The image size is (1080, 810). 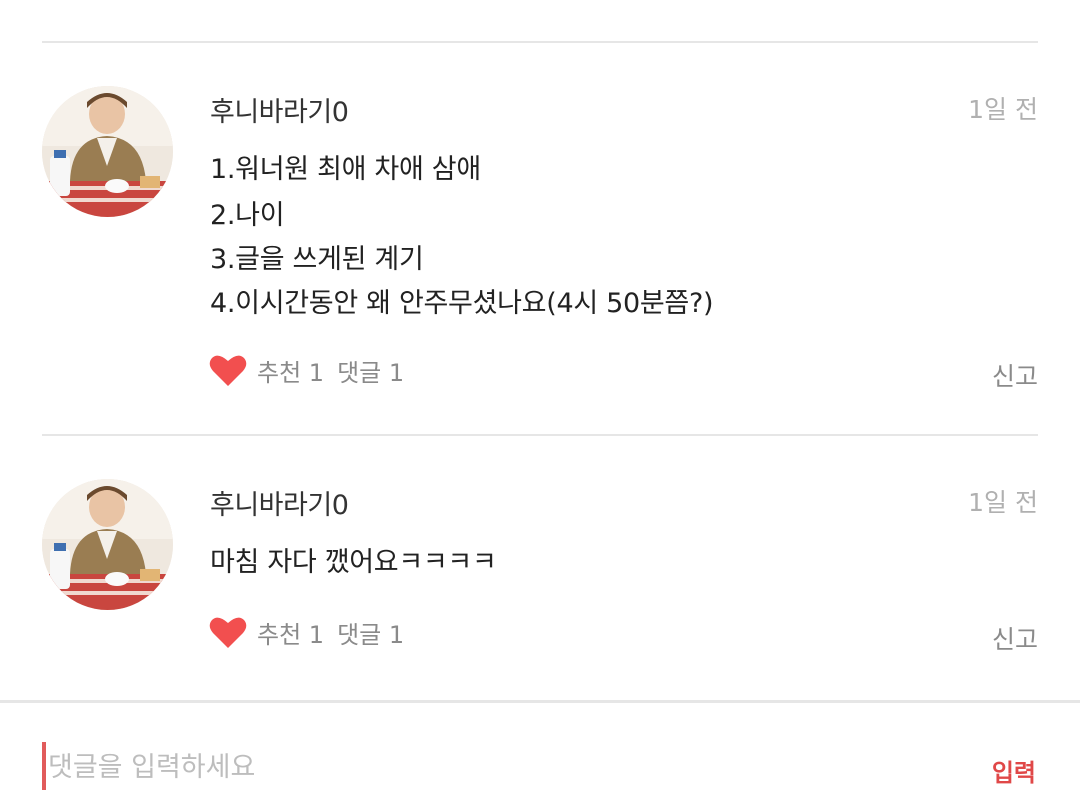 I want to click on comment-text-line: 3.글을 쓰게된 계기, so click(x=317, y=259).